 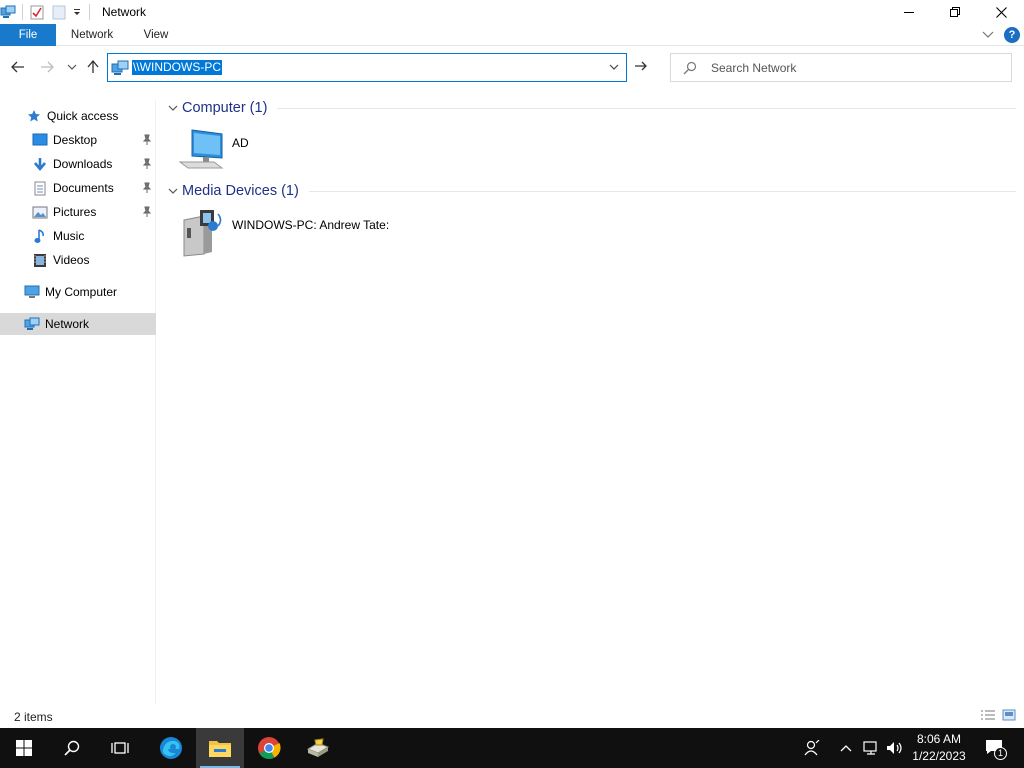 I want to click on sidebar-item-label: Videos, so click(x=71, y=260).